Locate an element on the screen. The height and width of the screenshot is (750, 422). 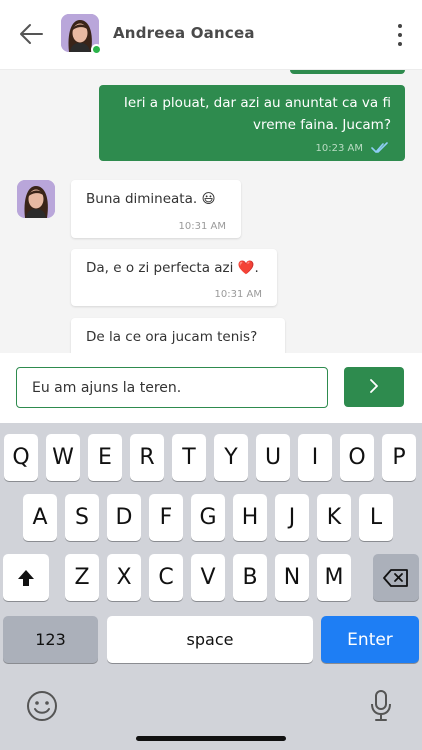
key-c: C is located at coordinates (166, 577).